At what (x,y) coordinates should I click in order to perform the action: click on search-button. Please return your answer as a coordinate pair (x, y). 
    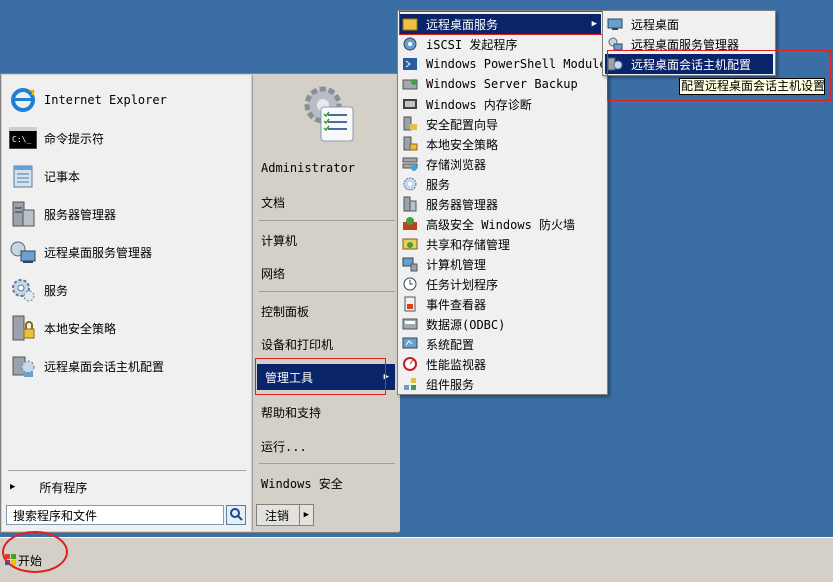
    Looking at the image, I should click on (236, 515).